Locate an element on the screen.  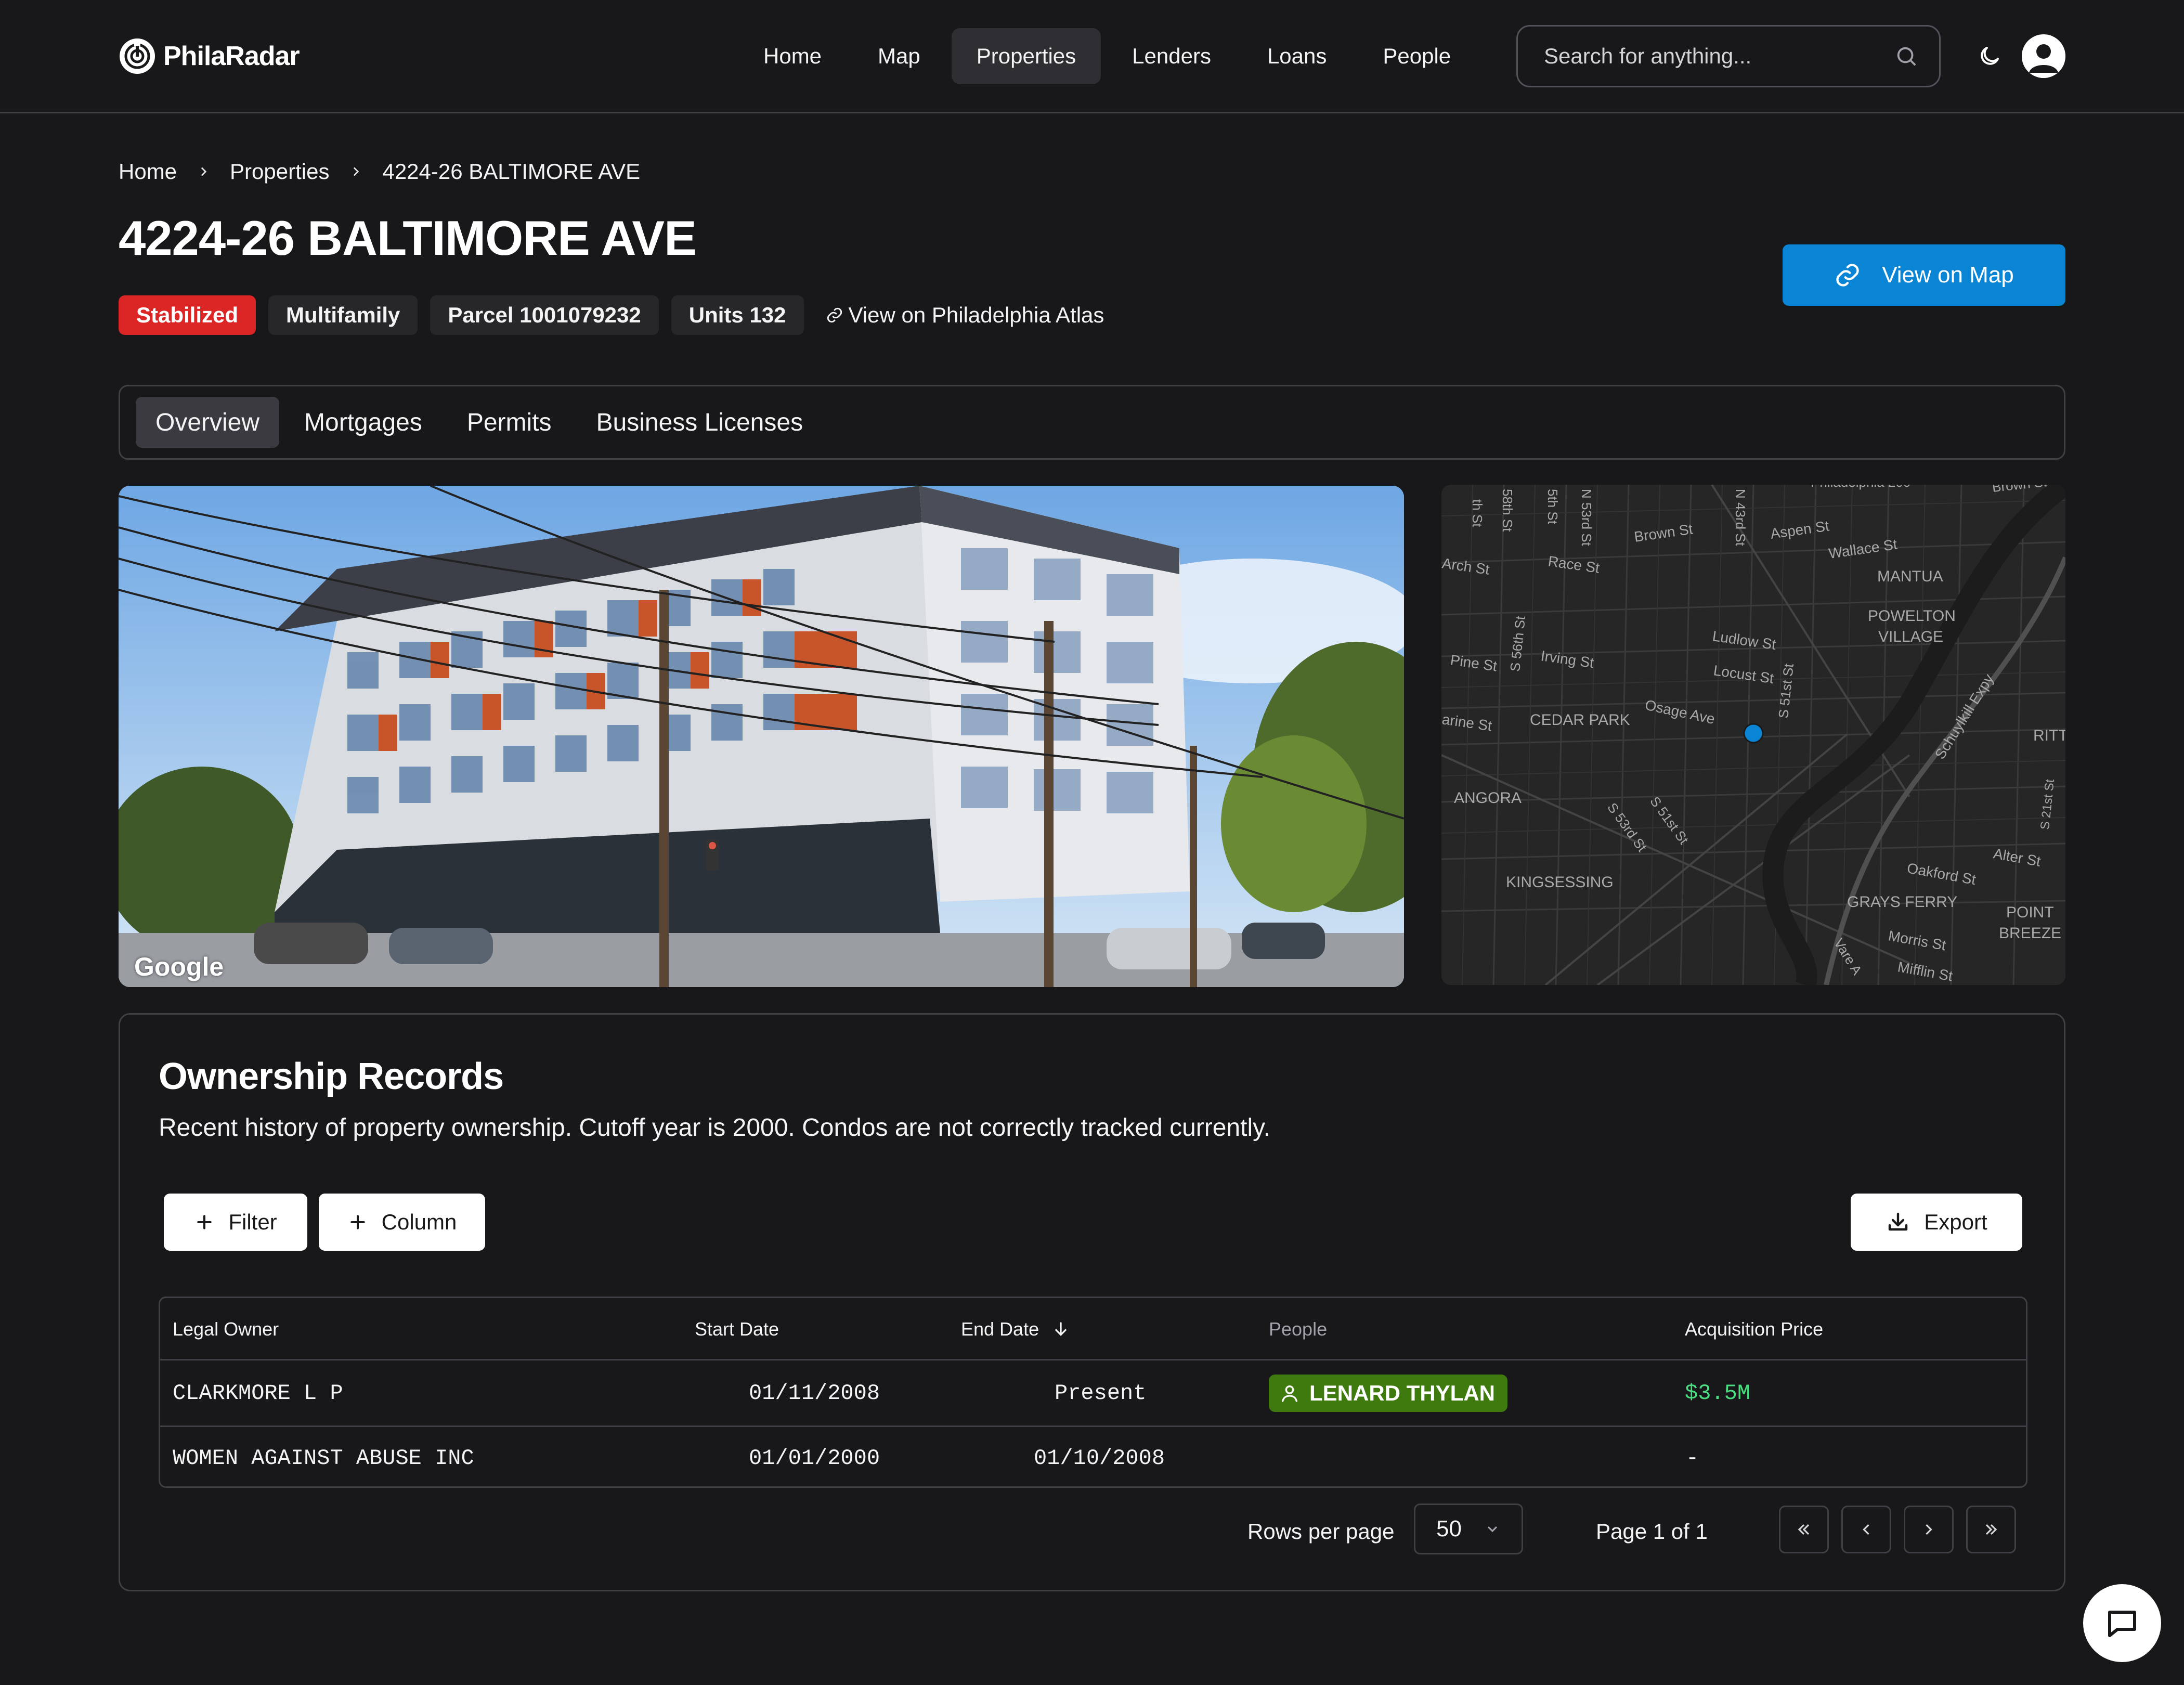
app-logo: PhilaRadar is located at coordinates (210, 56).